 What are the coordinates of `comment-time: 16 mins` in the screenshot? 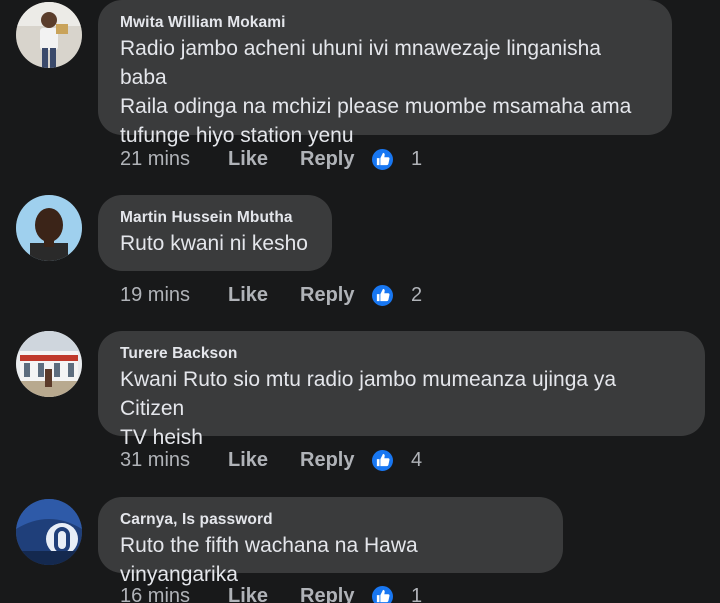 It's located at (174, 594).